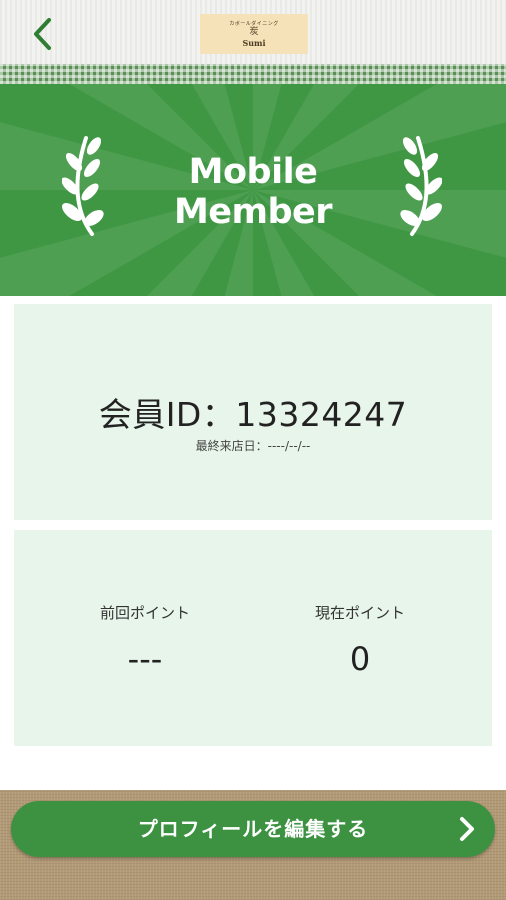  I want to click on restaurant-logo: カボールダイニング 炭 Sumi, so click(254, 34).